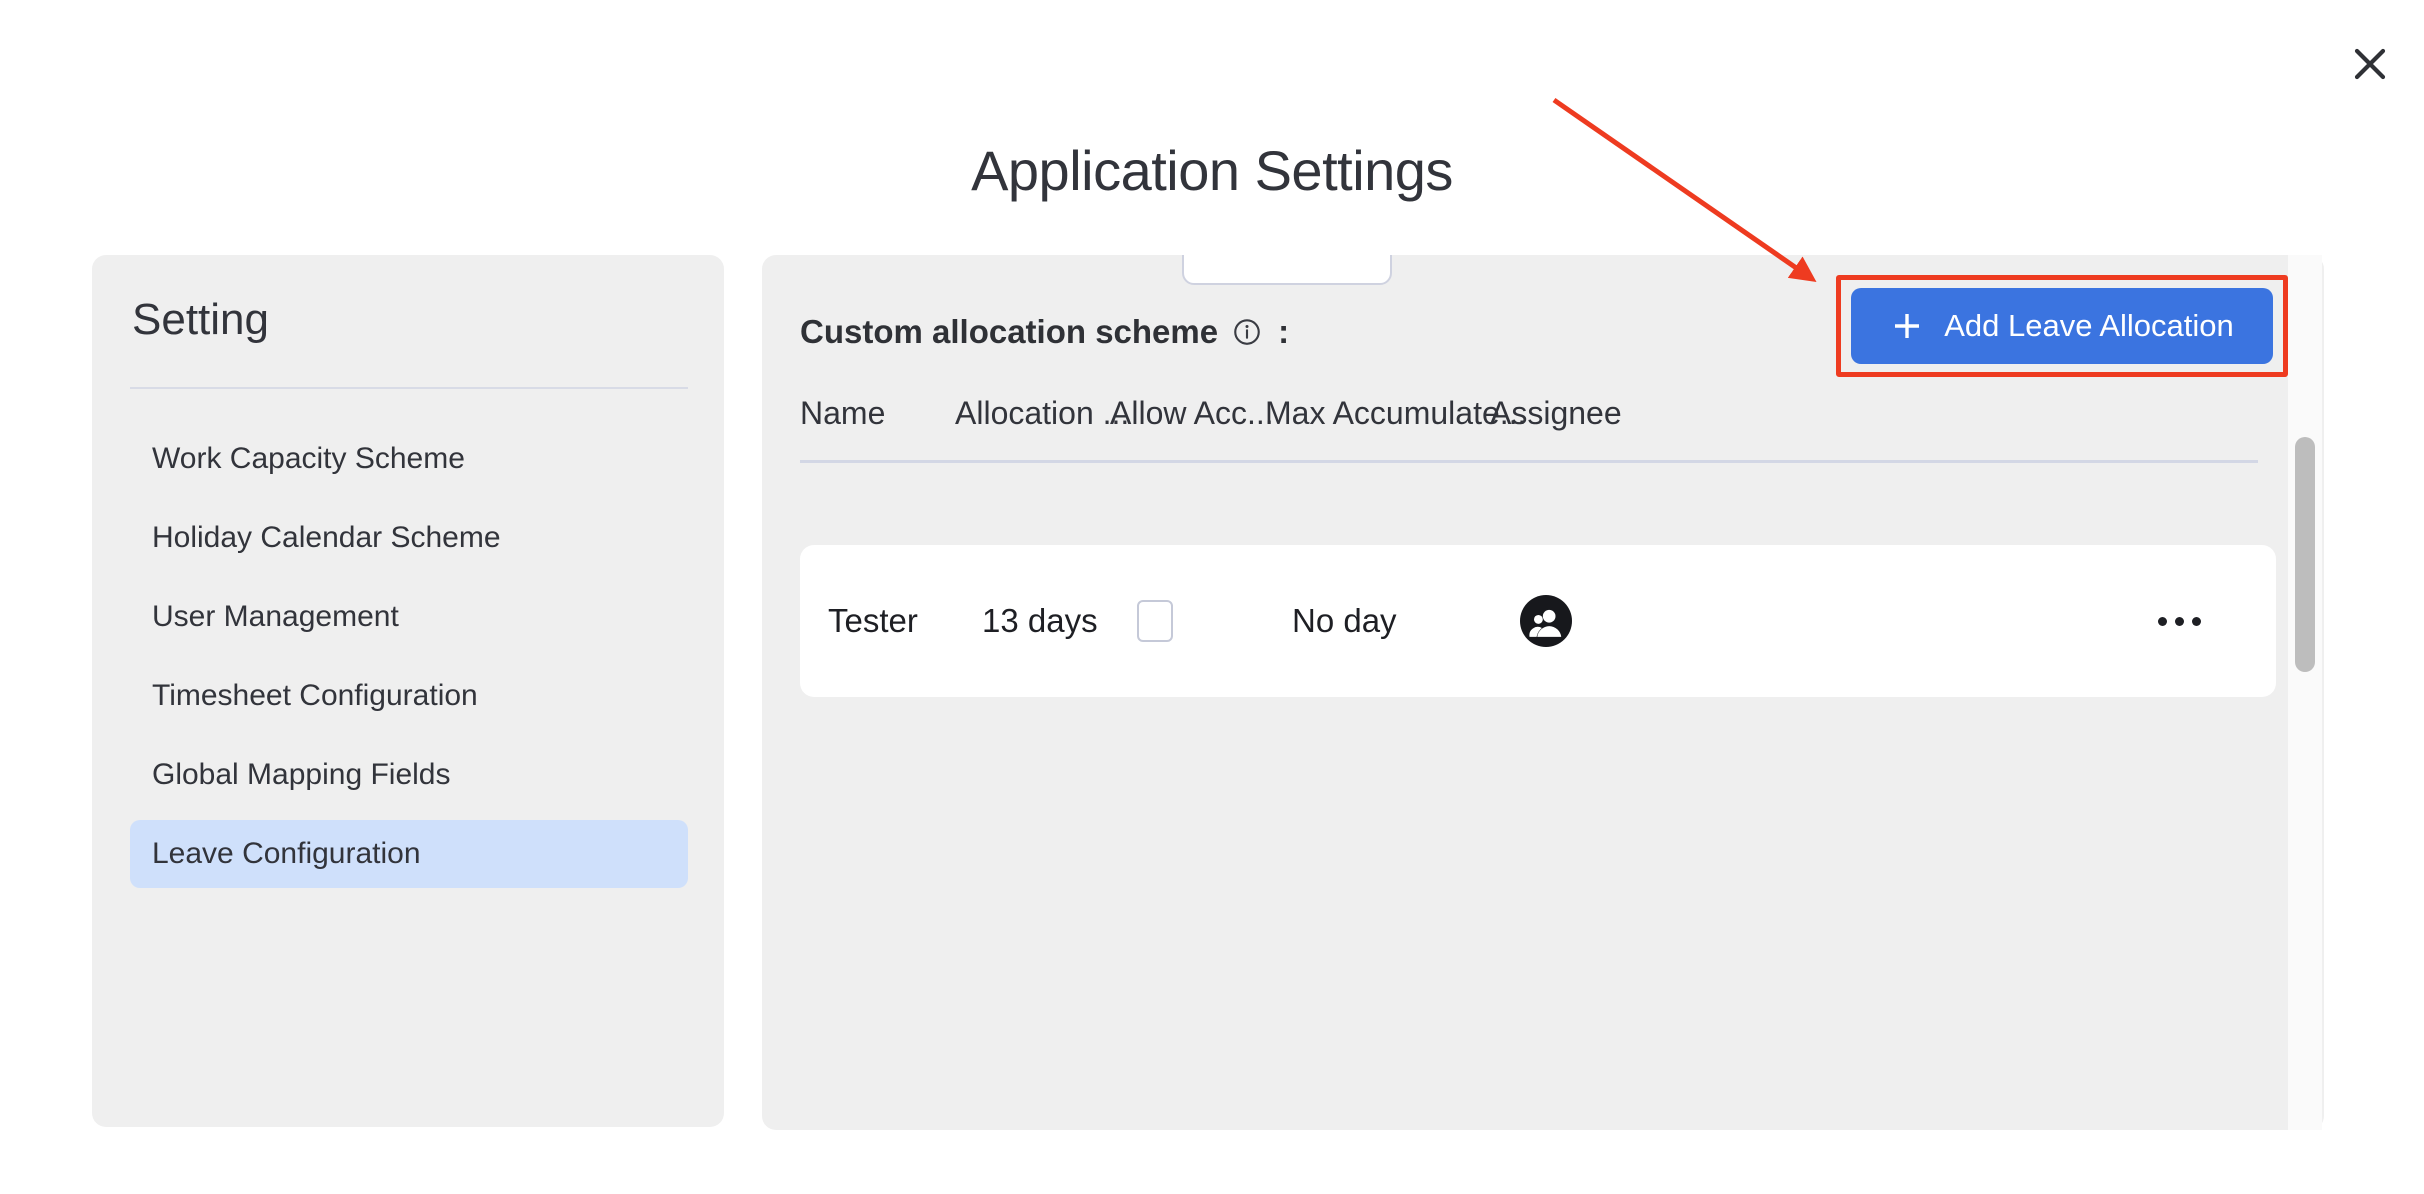 This screenshot has height=1194, width=2424. What do you see at coordinates (842, 413) in the screenshot?
I see `column-header-name: Name` at bounding box center [842, 413].